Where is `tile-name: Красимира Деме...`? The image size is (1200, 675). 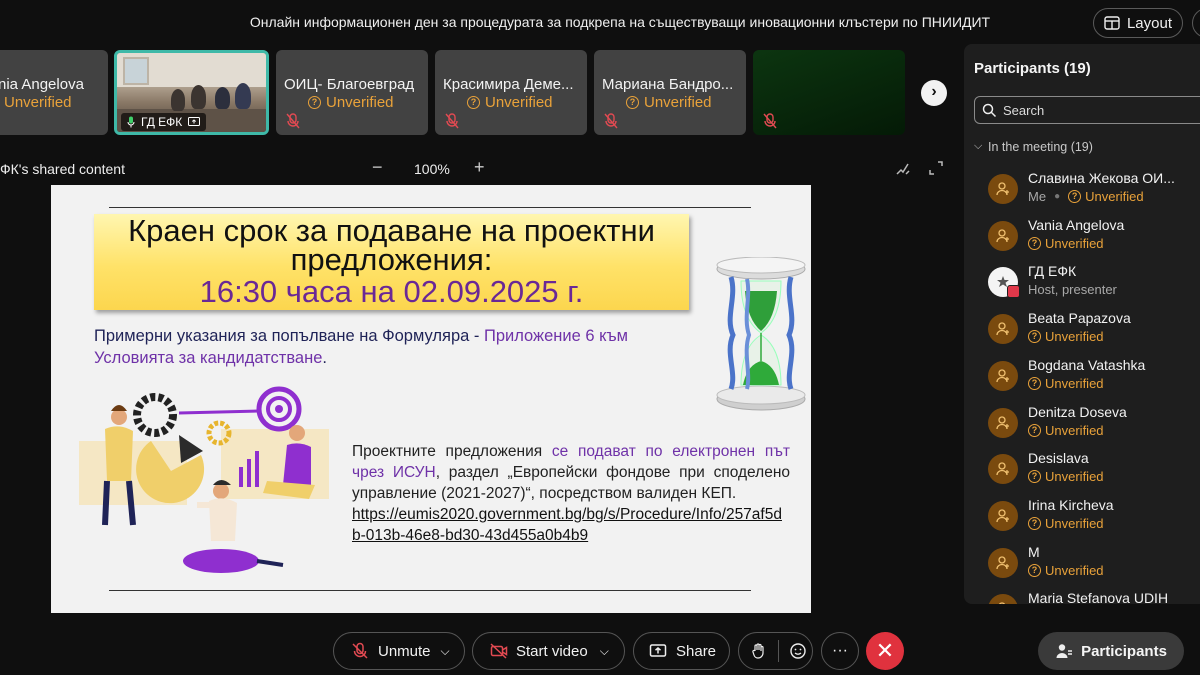
tile-name: Красимира Деме... is located at coordinates (508, 84).